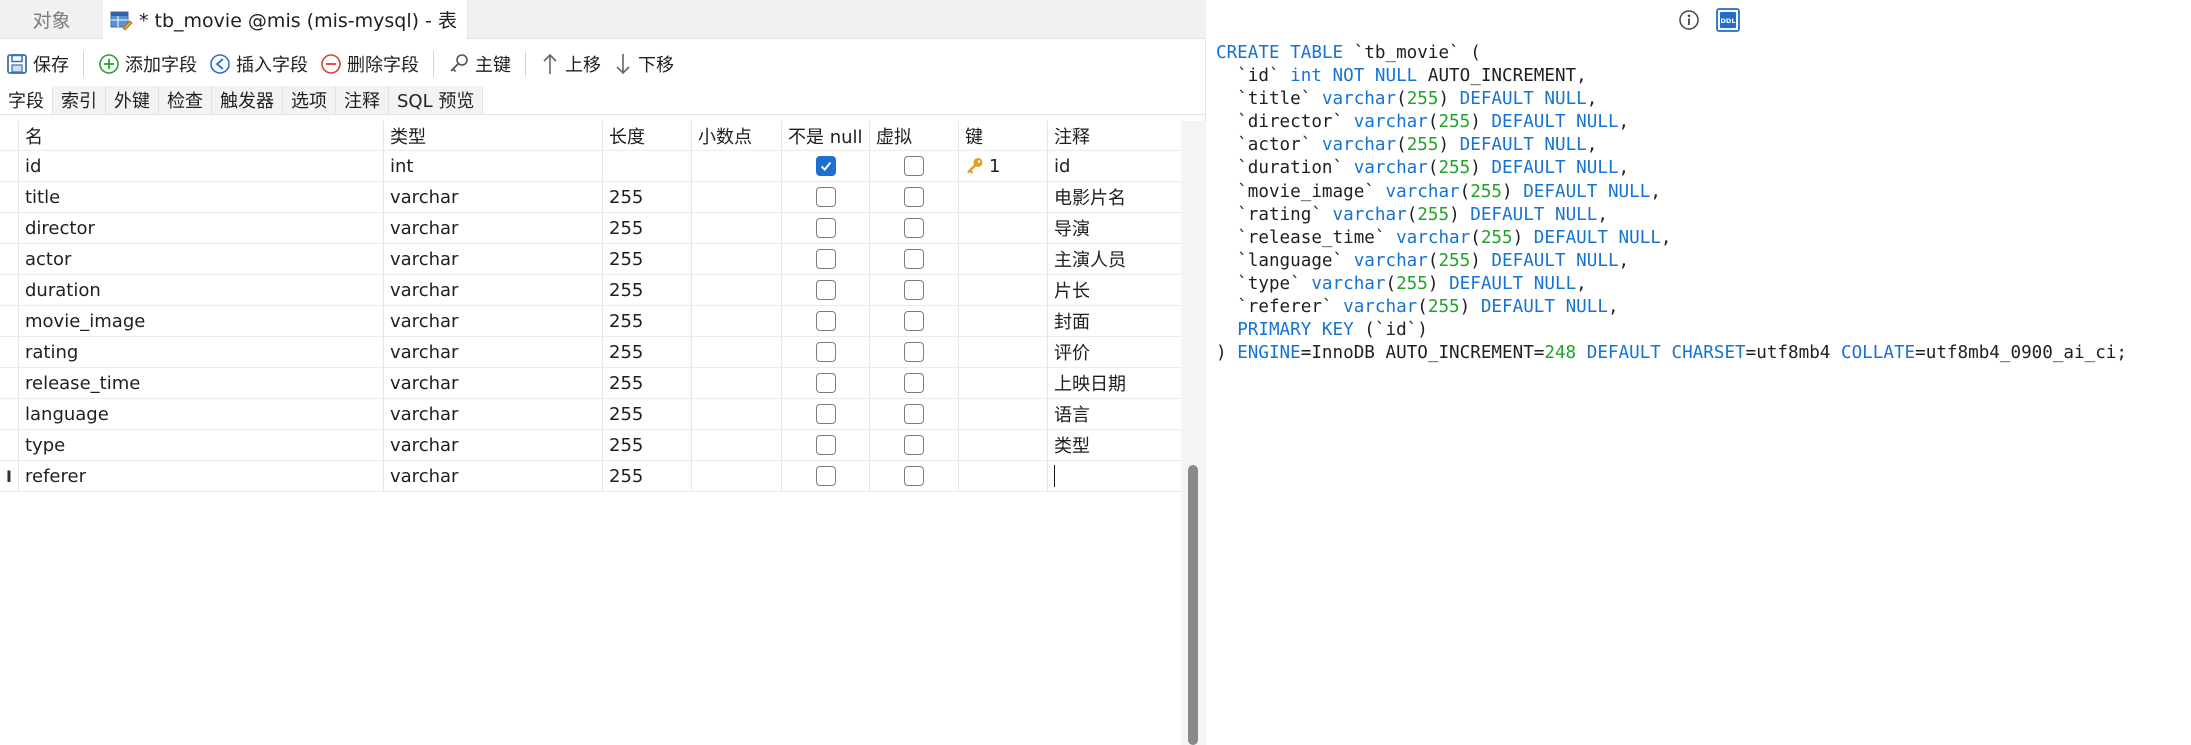 Image resolution: width=2191 pixels, height=745 pixels. What do you see at coordinates (643, 64) in the screenshot?
I see `move-down-button: 下移` at bounding box center [643, 64].